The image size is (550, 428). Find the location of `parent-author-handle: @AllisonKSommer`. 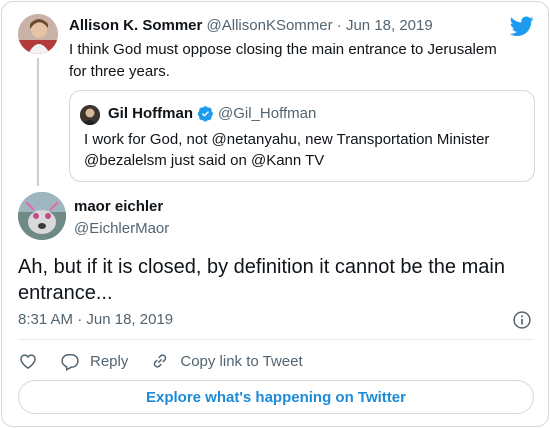

parent-author-handle: @AllisonKSommer is located at coordinates (270, 25).